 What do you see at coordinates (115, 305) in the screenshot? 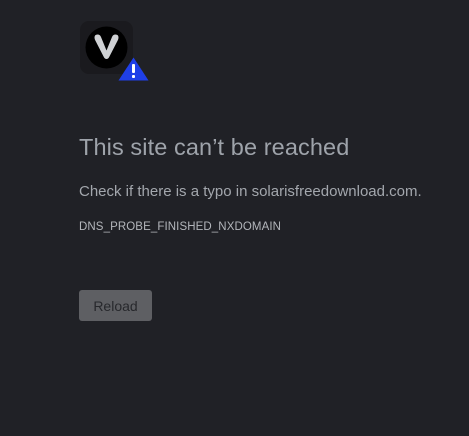
I see `reload-button: Reload` at bounding box center [115, 305].